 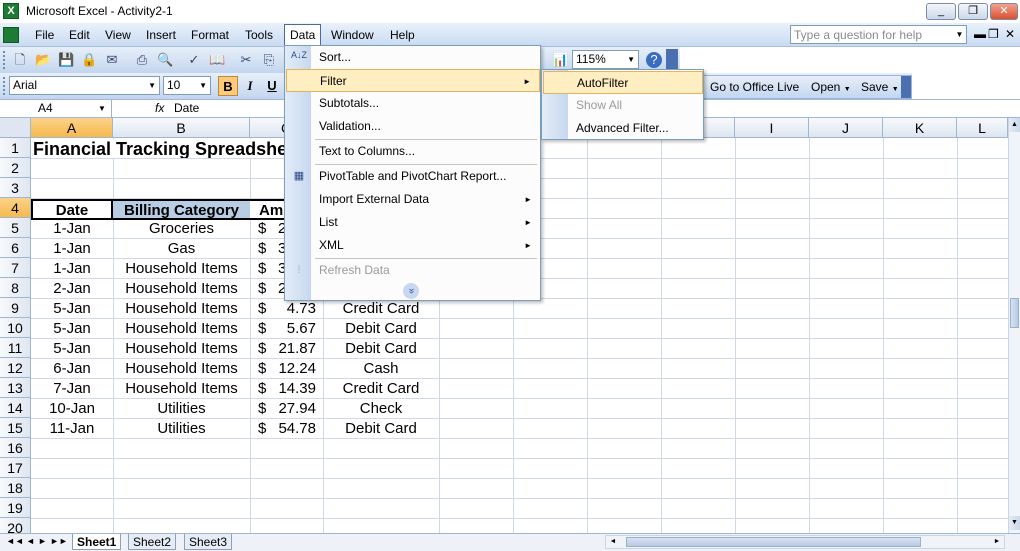 What do you see at coordinates (973, 11) in the screenshot?
I see `restore-button: ❐` at bounding box center [973, 11].